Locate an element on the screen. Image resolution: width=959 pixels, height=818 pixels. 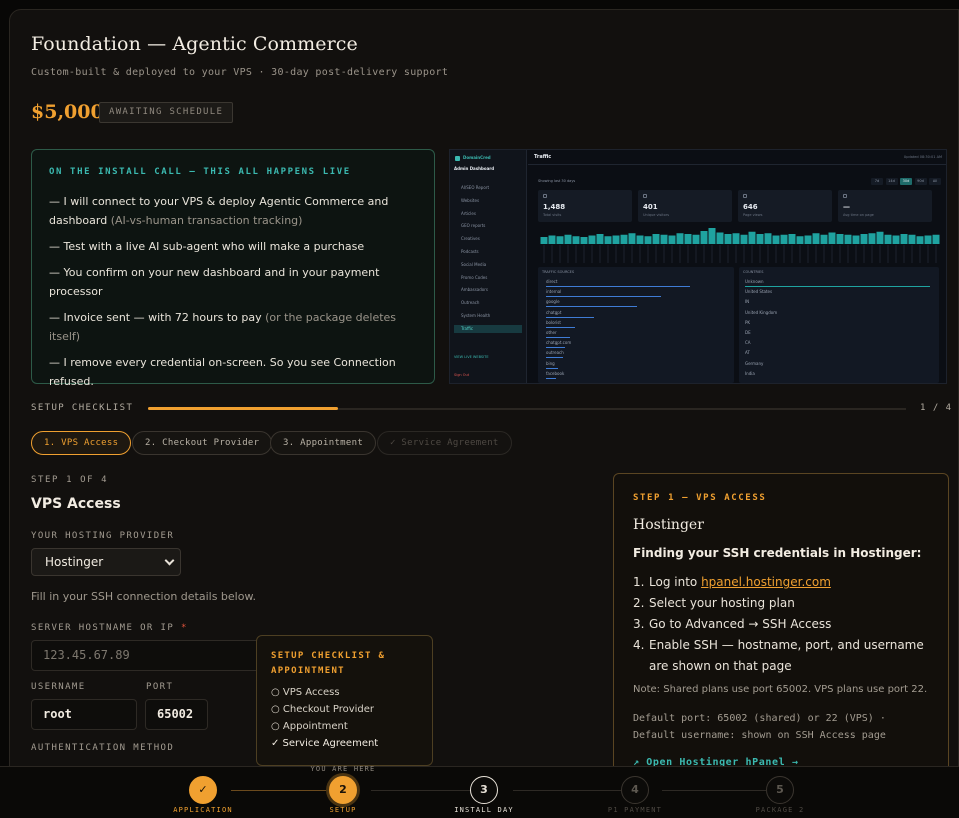
hostname-input: 123.45.67.89 is located at coordinates (151, 655).